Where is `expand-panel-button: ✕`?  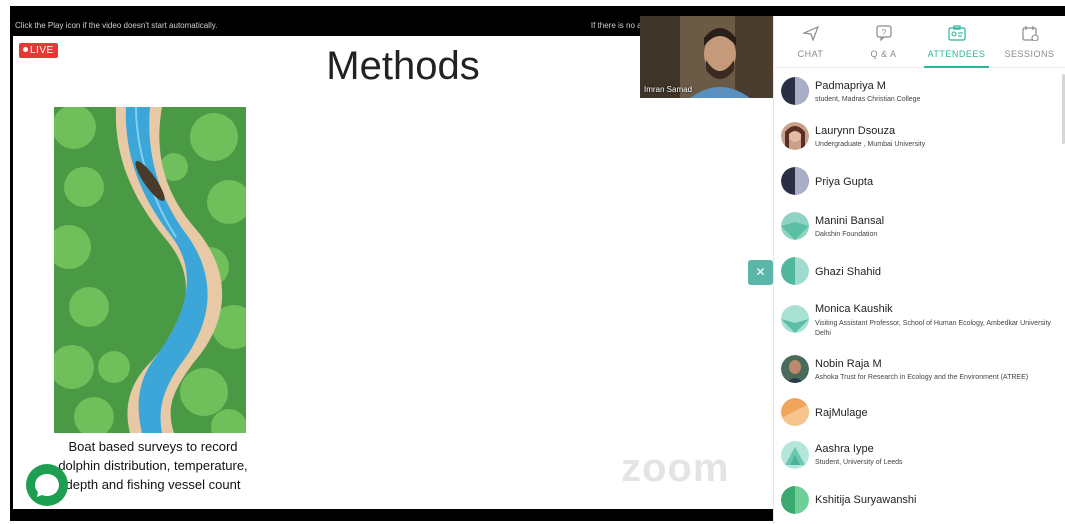 expand-panel-button: ✕ is located at coordinates (760, 272).